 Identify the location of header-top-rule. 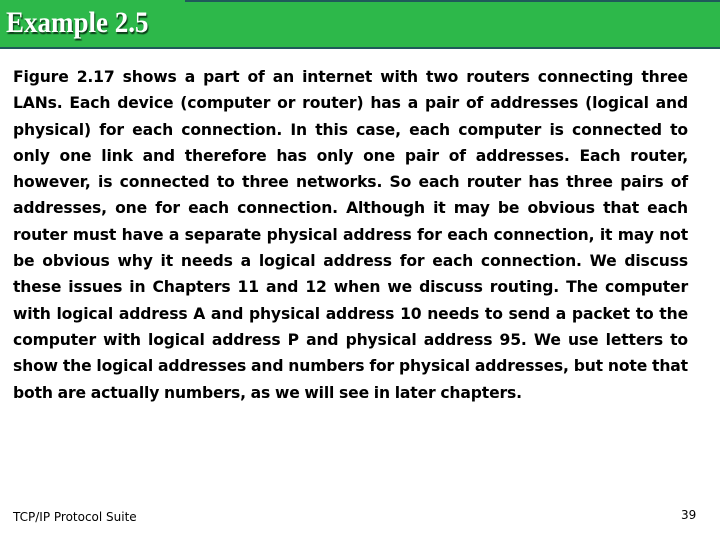
(452, 1).